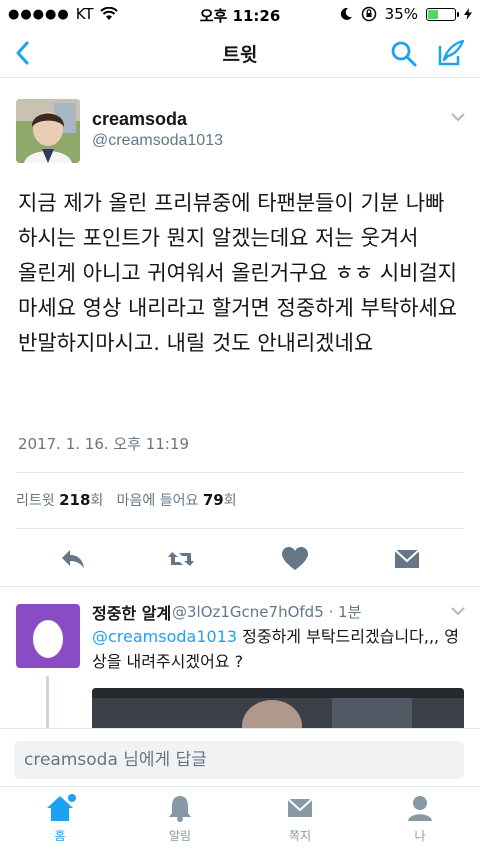  Describe the element at coordinates (157, 141) in the screenshot. I see `user-handle: @creamsoda1013` at that location.